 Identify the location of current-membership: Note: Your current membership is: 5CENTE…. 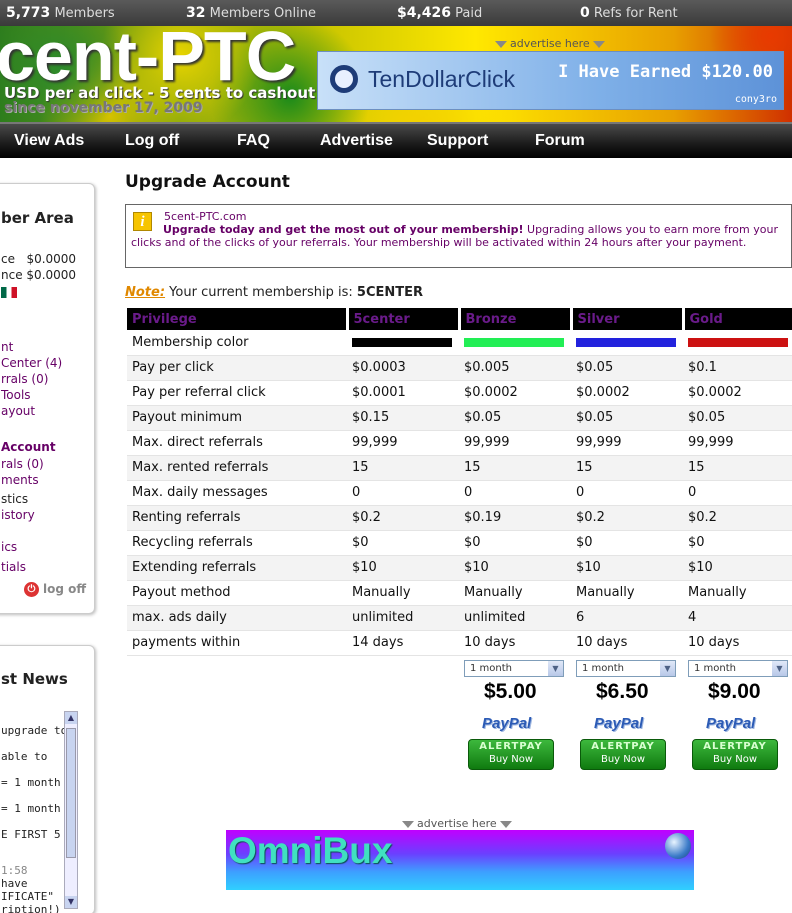
(274, 292).